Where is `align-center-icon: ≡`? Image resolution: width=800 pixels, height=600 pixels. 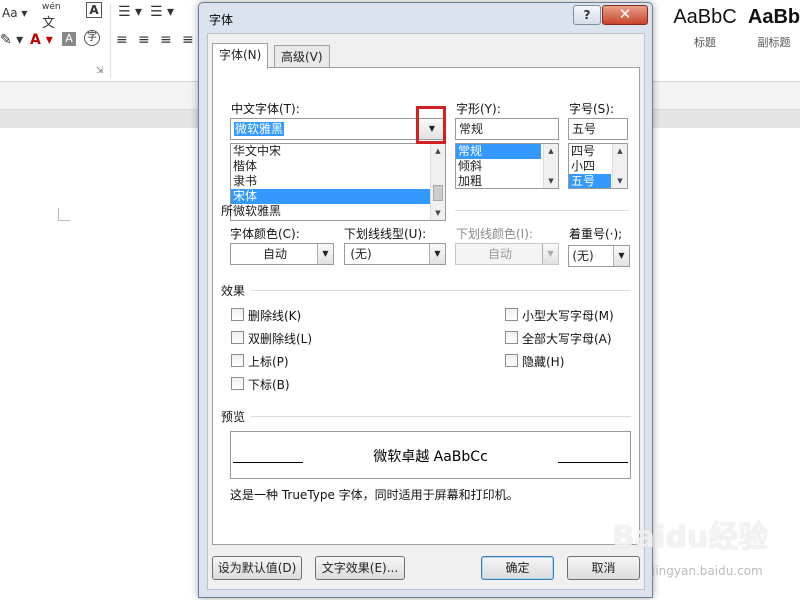 align-center-icon: ≡ is located at coordinates (144, 40).